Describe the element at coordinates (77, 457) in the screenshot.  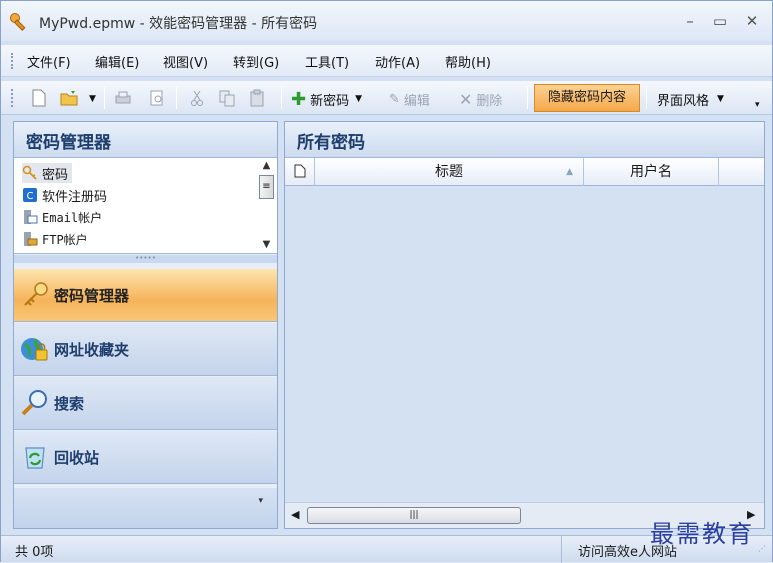
I see `nav-label: 回收站` at that location.